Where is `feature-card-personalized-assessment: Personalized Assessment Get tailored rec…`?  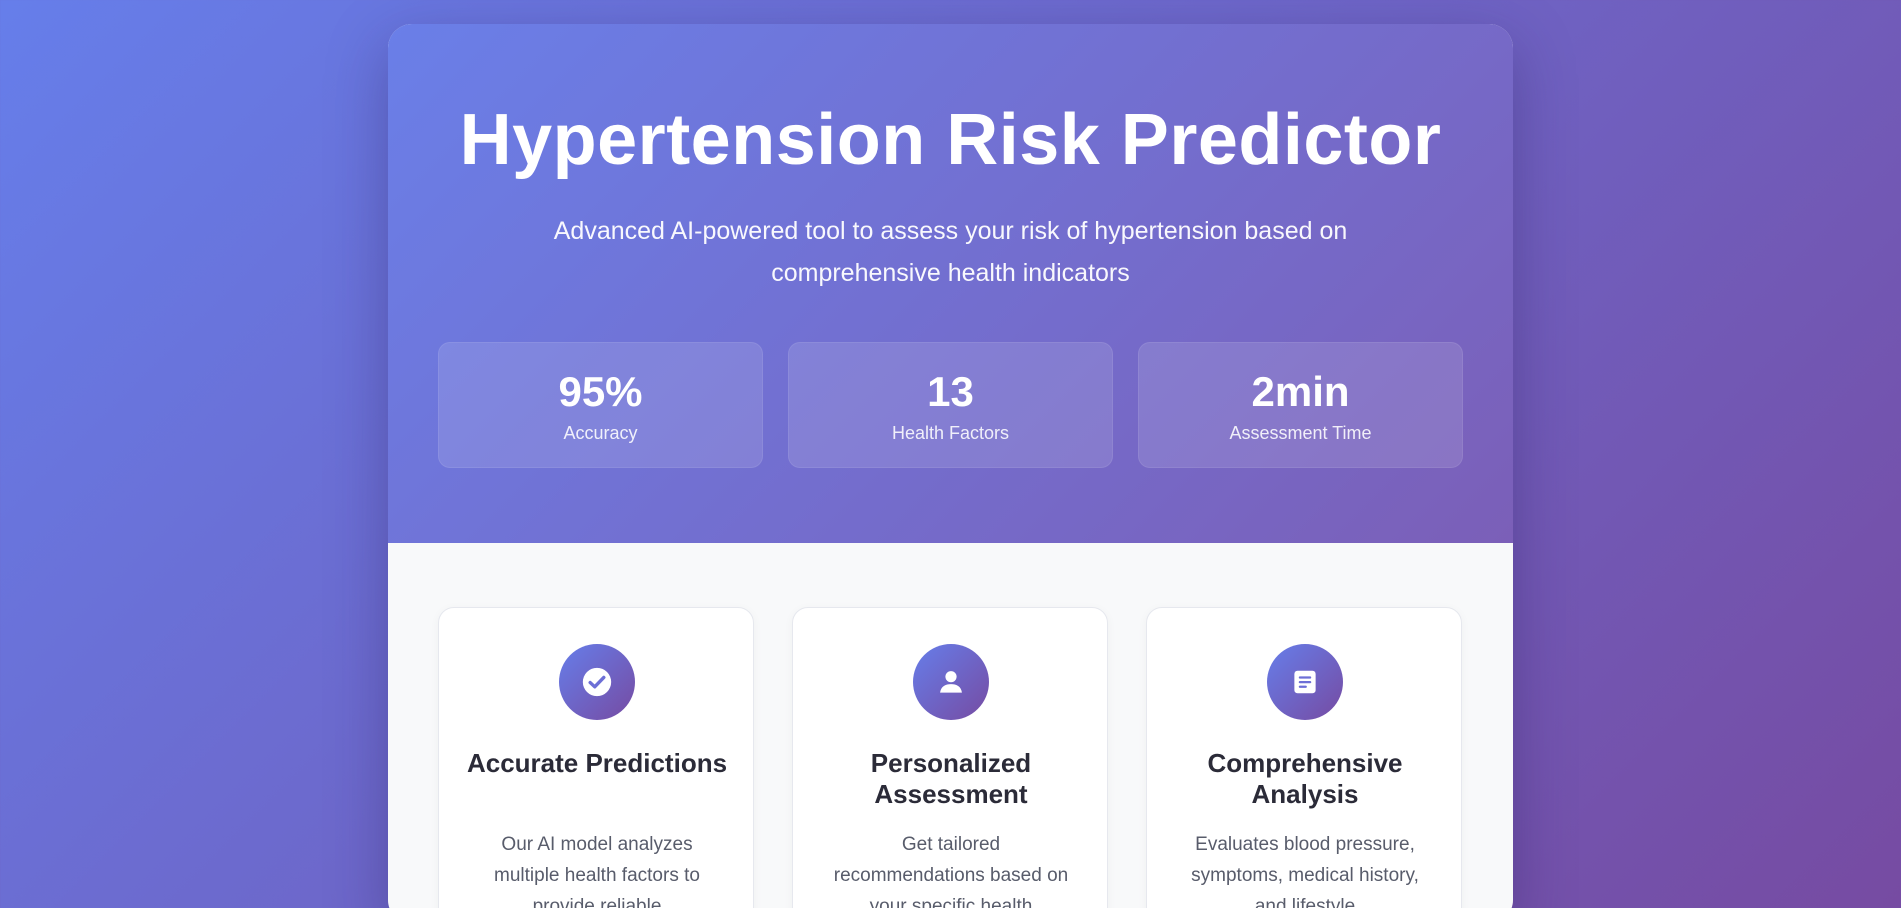 feature-card-personalized-assessment: Personalized Assessment Get tailored rec… is located at coordinates (950, 757).